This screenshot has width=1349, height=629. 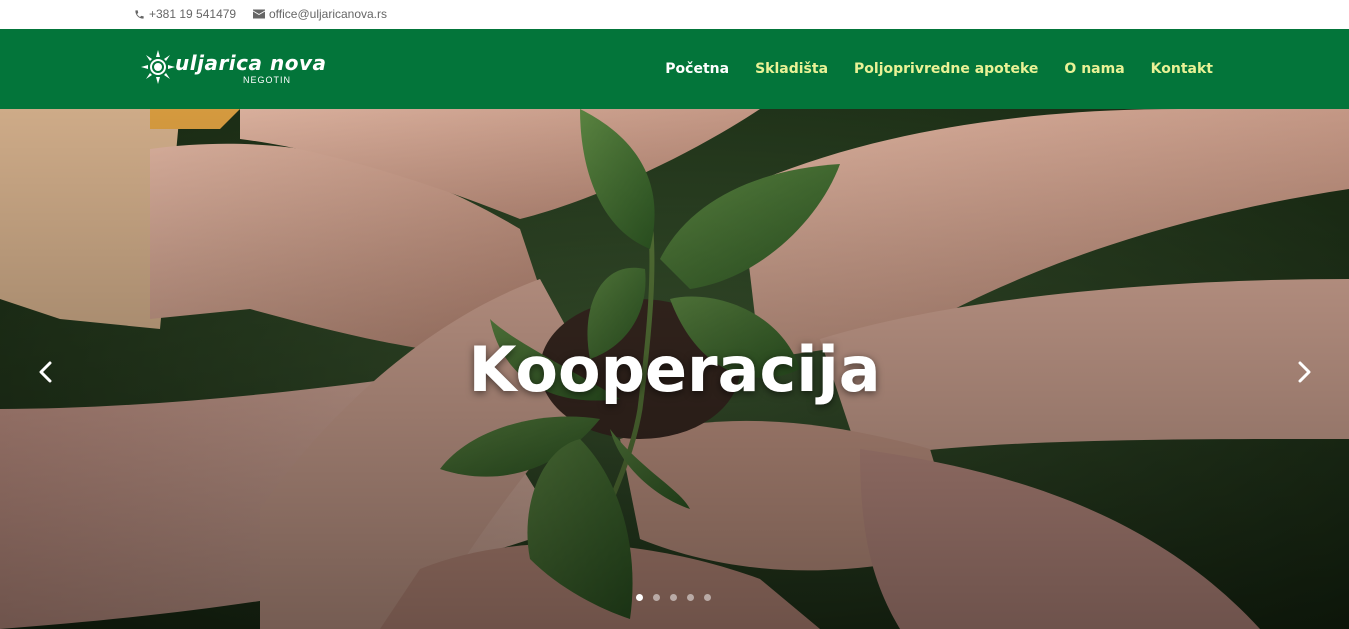 What do you see at coordinates (946, 69) in the screenshot?
I see `nav-item-poljoprivredne-apoteke: Poljoprivredne apoteke` at bounding box center [946, 69].